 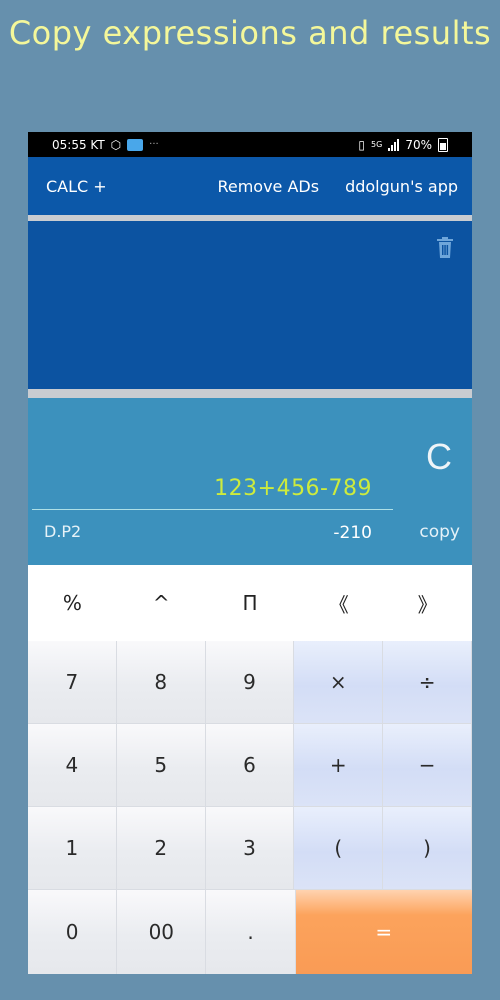 I want to click on key-6: 6, so click(x=250, y=765).